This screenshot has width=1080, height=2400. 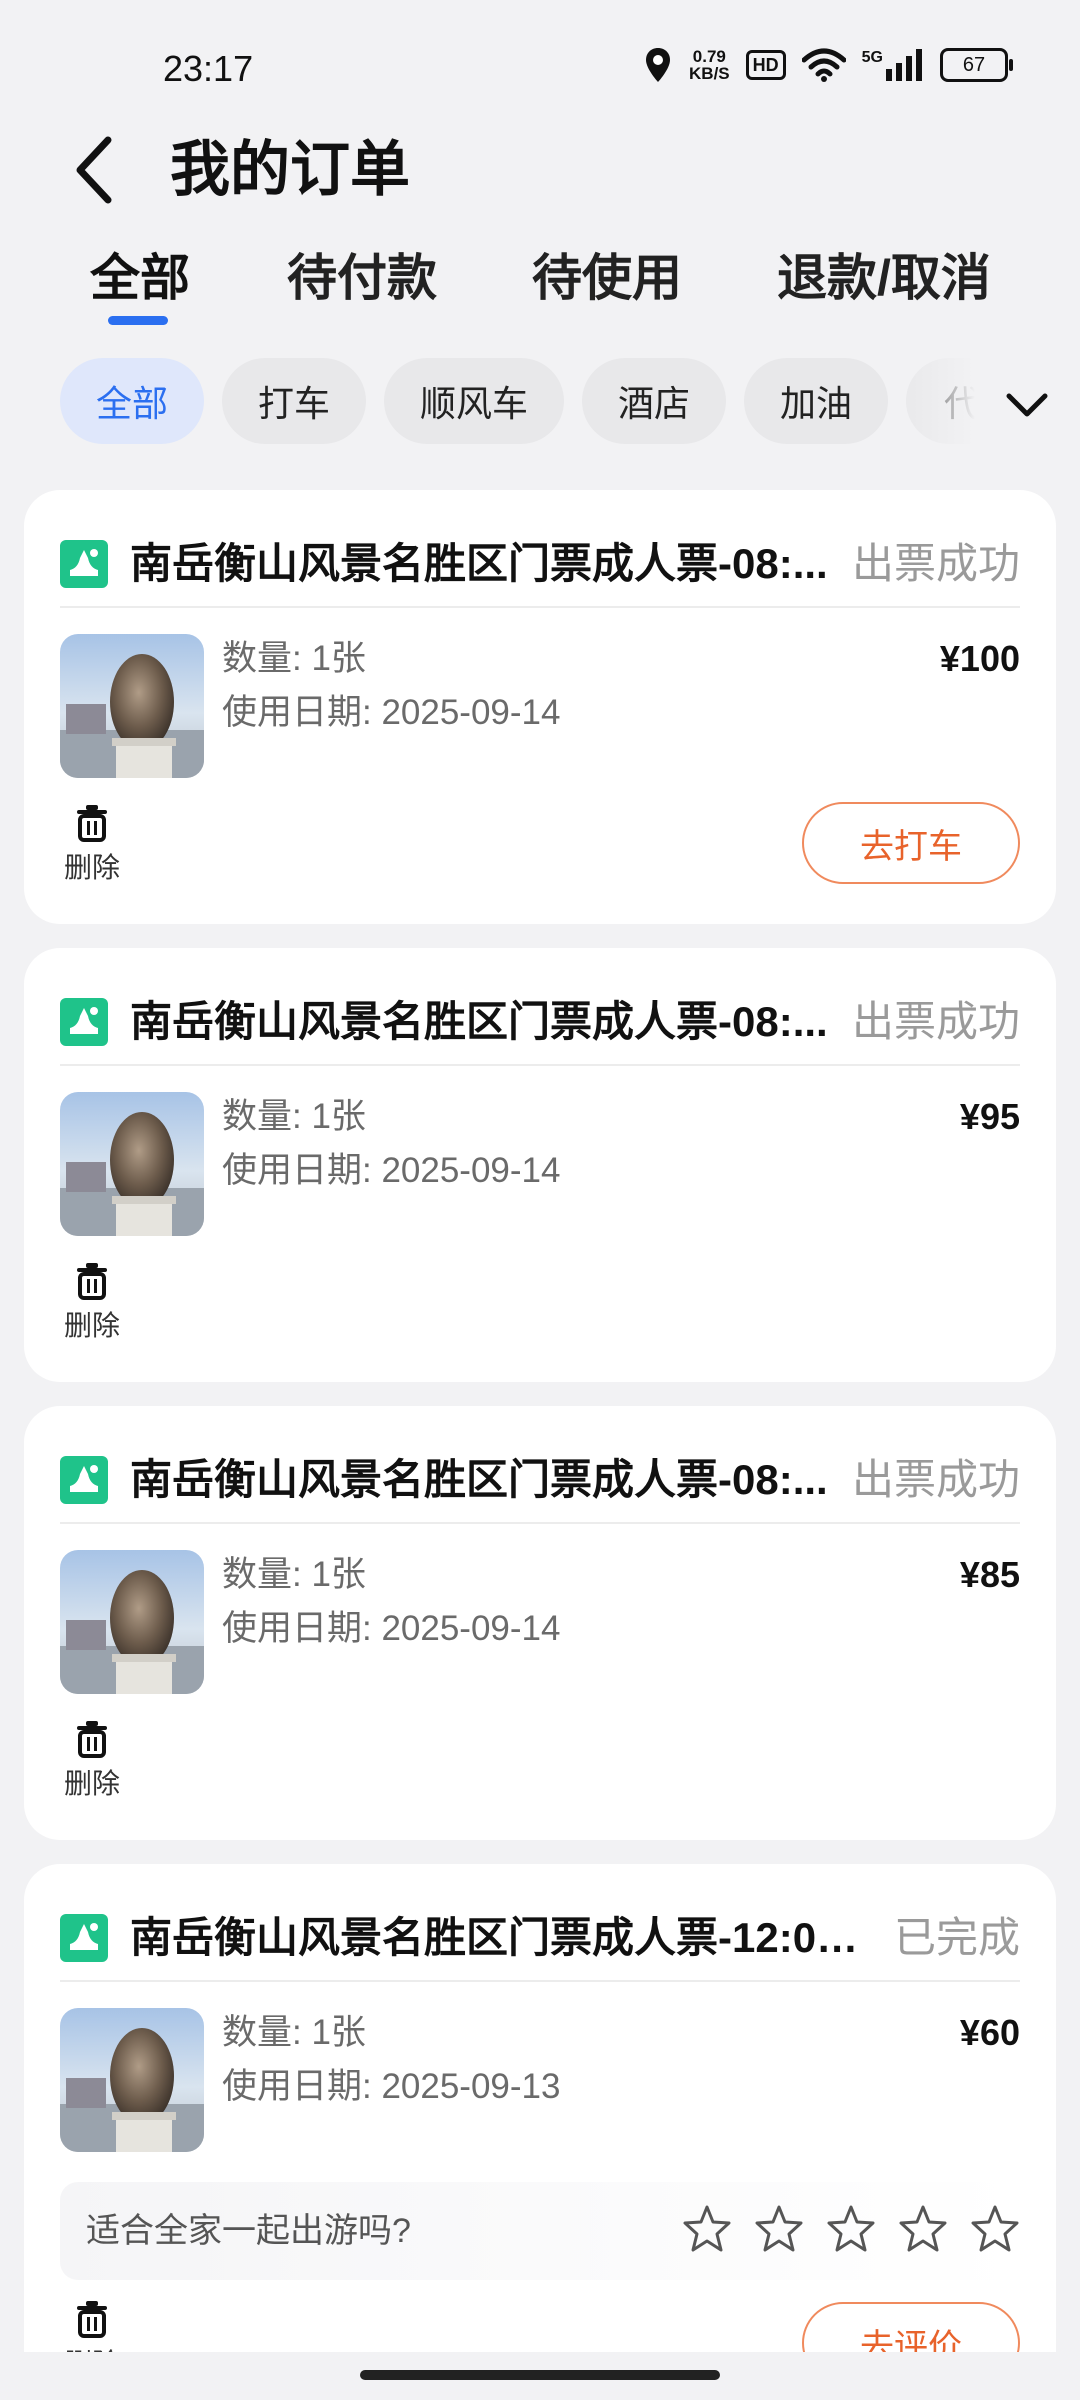 I want to click on order-price: ¥85, so click(x=989, y=1574).